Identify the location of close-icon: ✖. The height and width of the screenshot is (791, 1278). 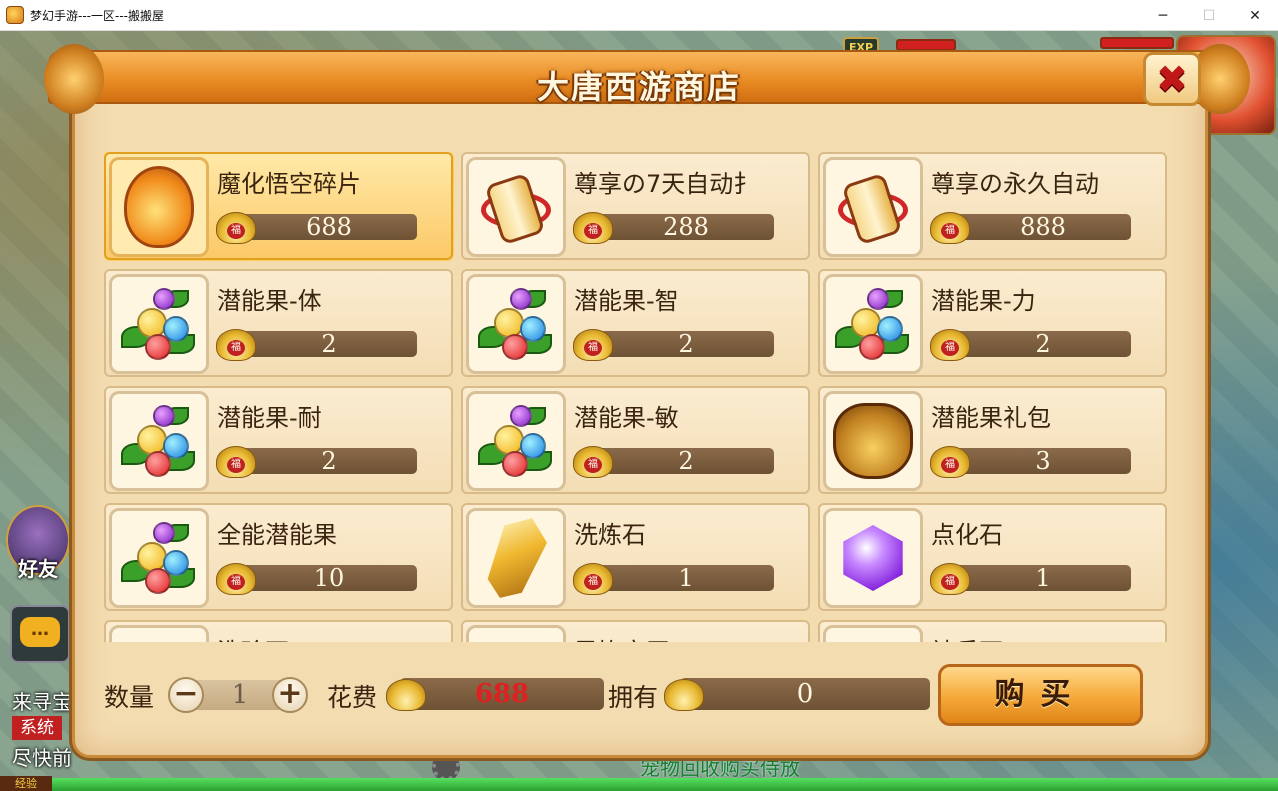
(1172, 79).